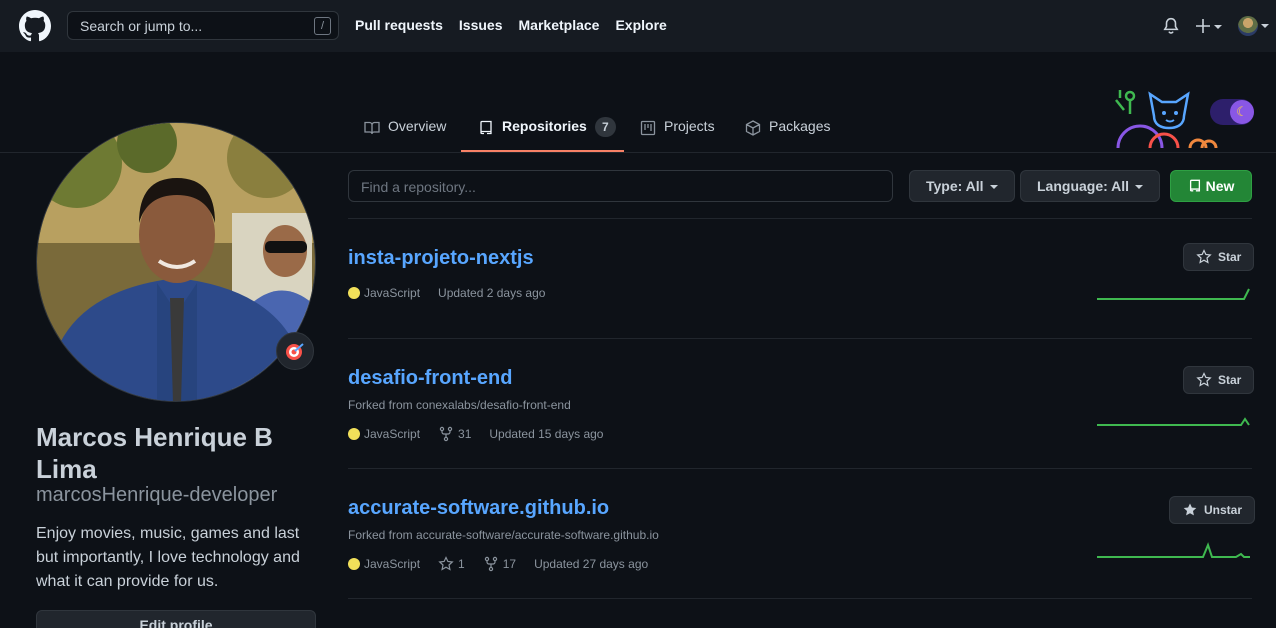 This screenshot has width=1276, height=628. I want to click on profile-username: marcosHenrique-developer, so click(157, 495).